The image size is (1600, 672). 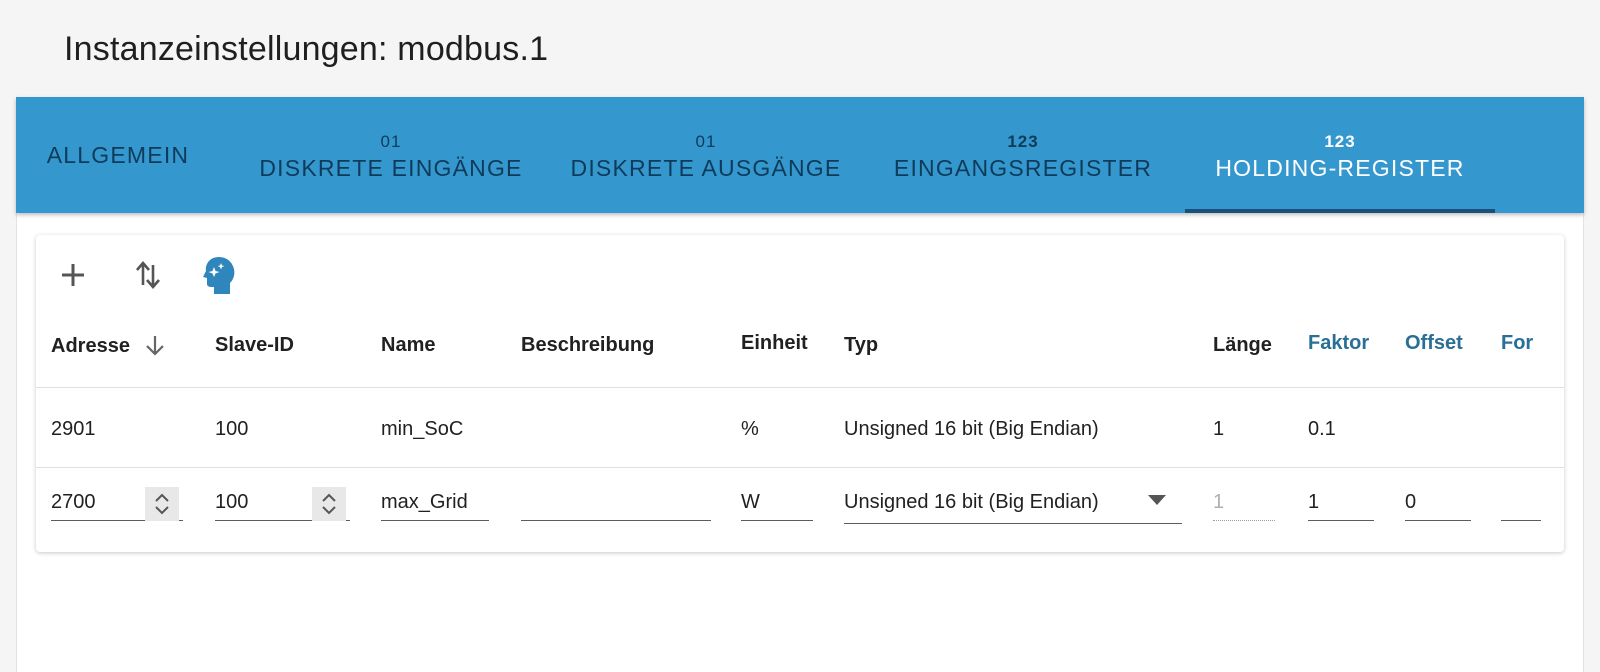 I want to click on sort-button, so click(x=148, y=275).